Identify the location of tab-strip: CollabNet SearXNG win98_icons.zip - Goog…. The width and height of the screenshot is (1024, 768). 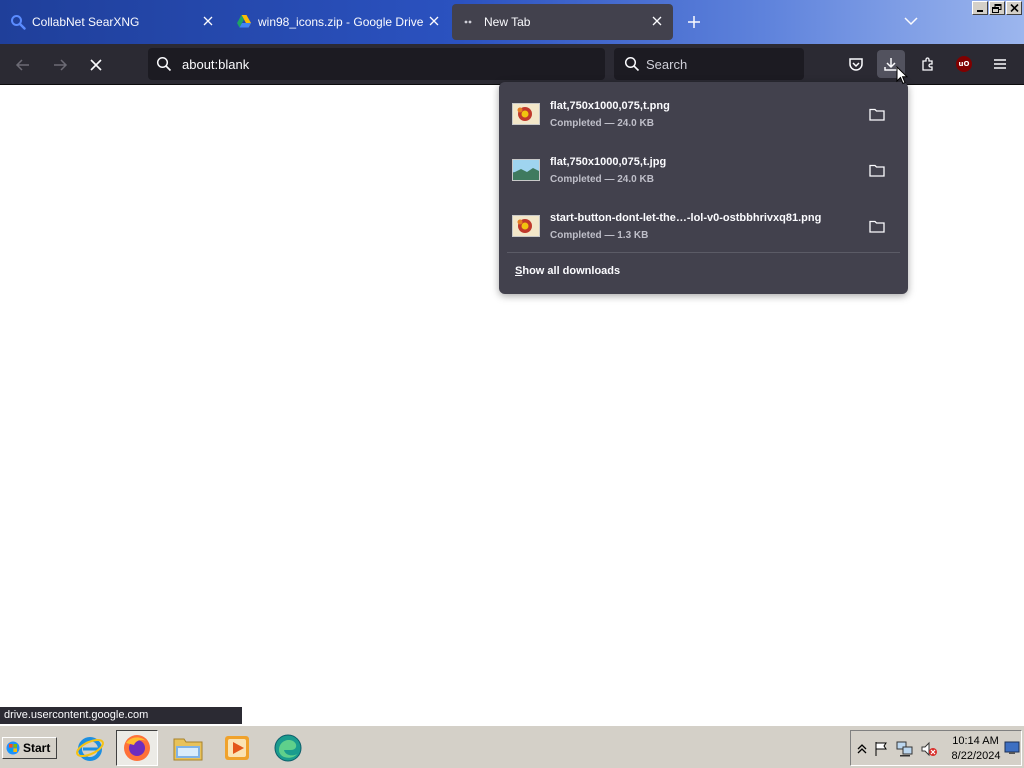
(512, 22).